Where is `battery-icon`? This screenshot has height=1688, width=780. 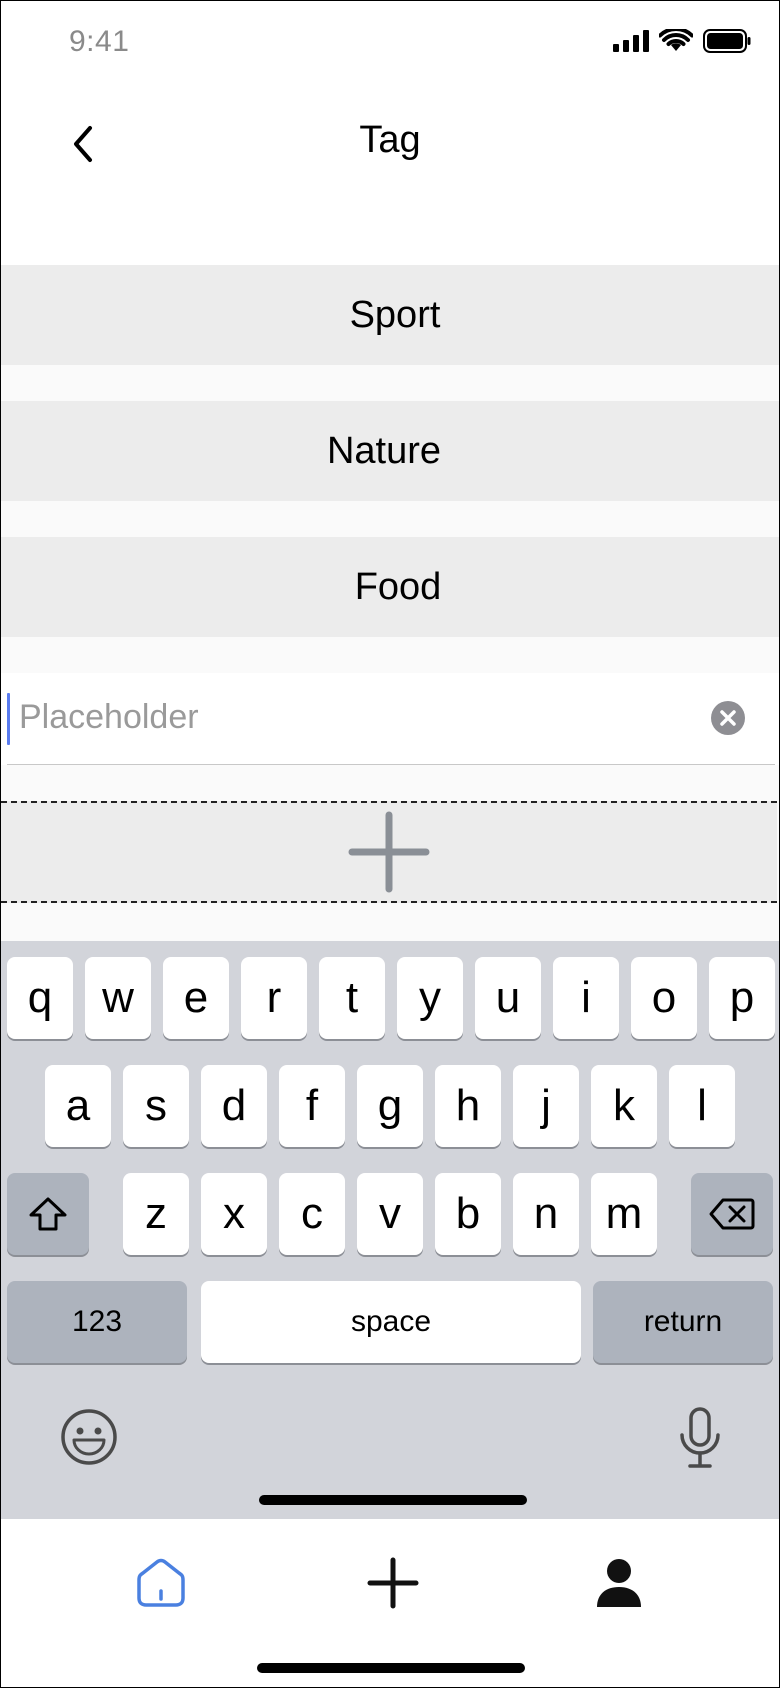
battery-icon is located at coordinates (727, 41).